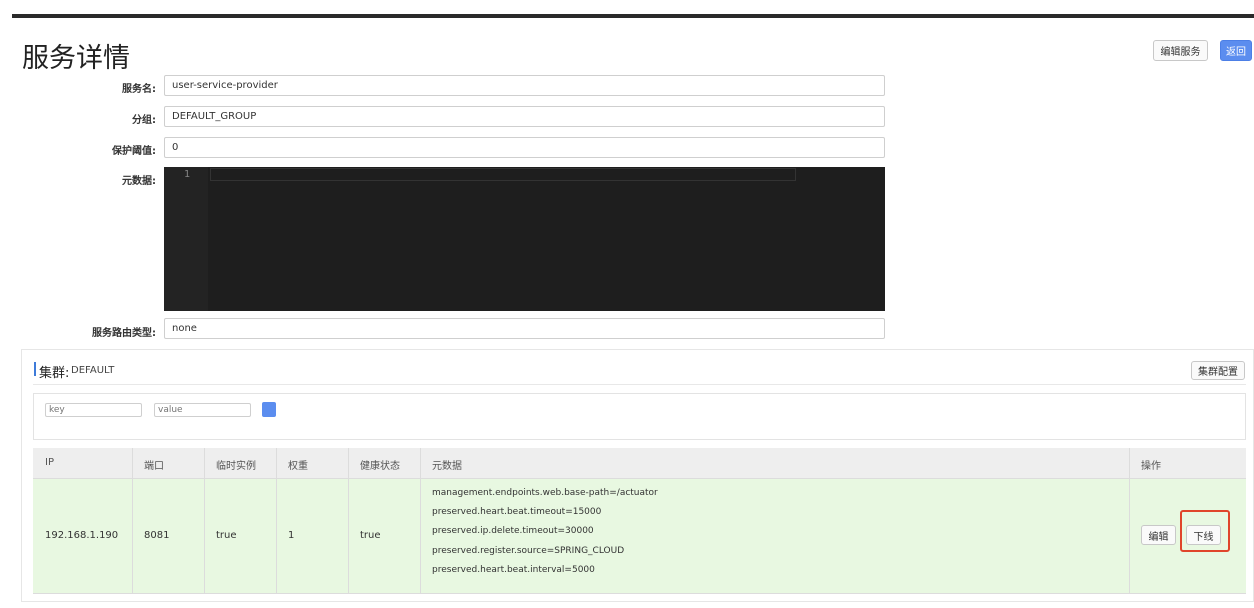 The width and height of the screenshot is (1254, 608). Describe the element at coordinates (187, 174) in the screenshot. I see `editor-line-number: 1` at that location.